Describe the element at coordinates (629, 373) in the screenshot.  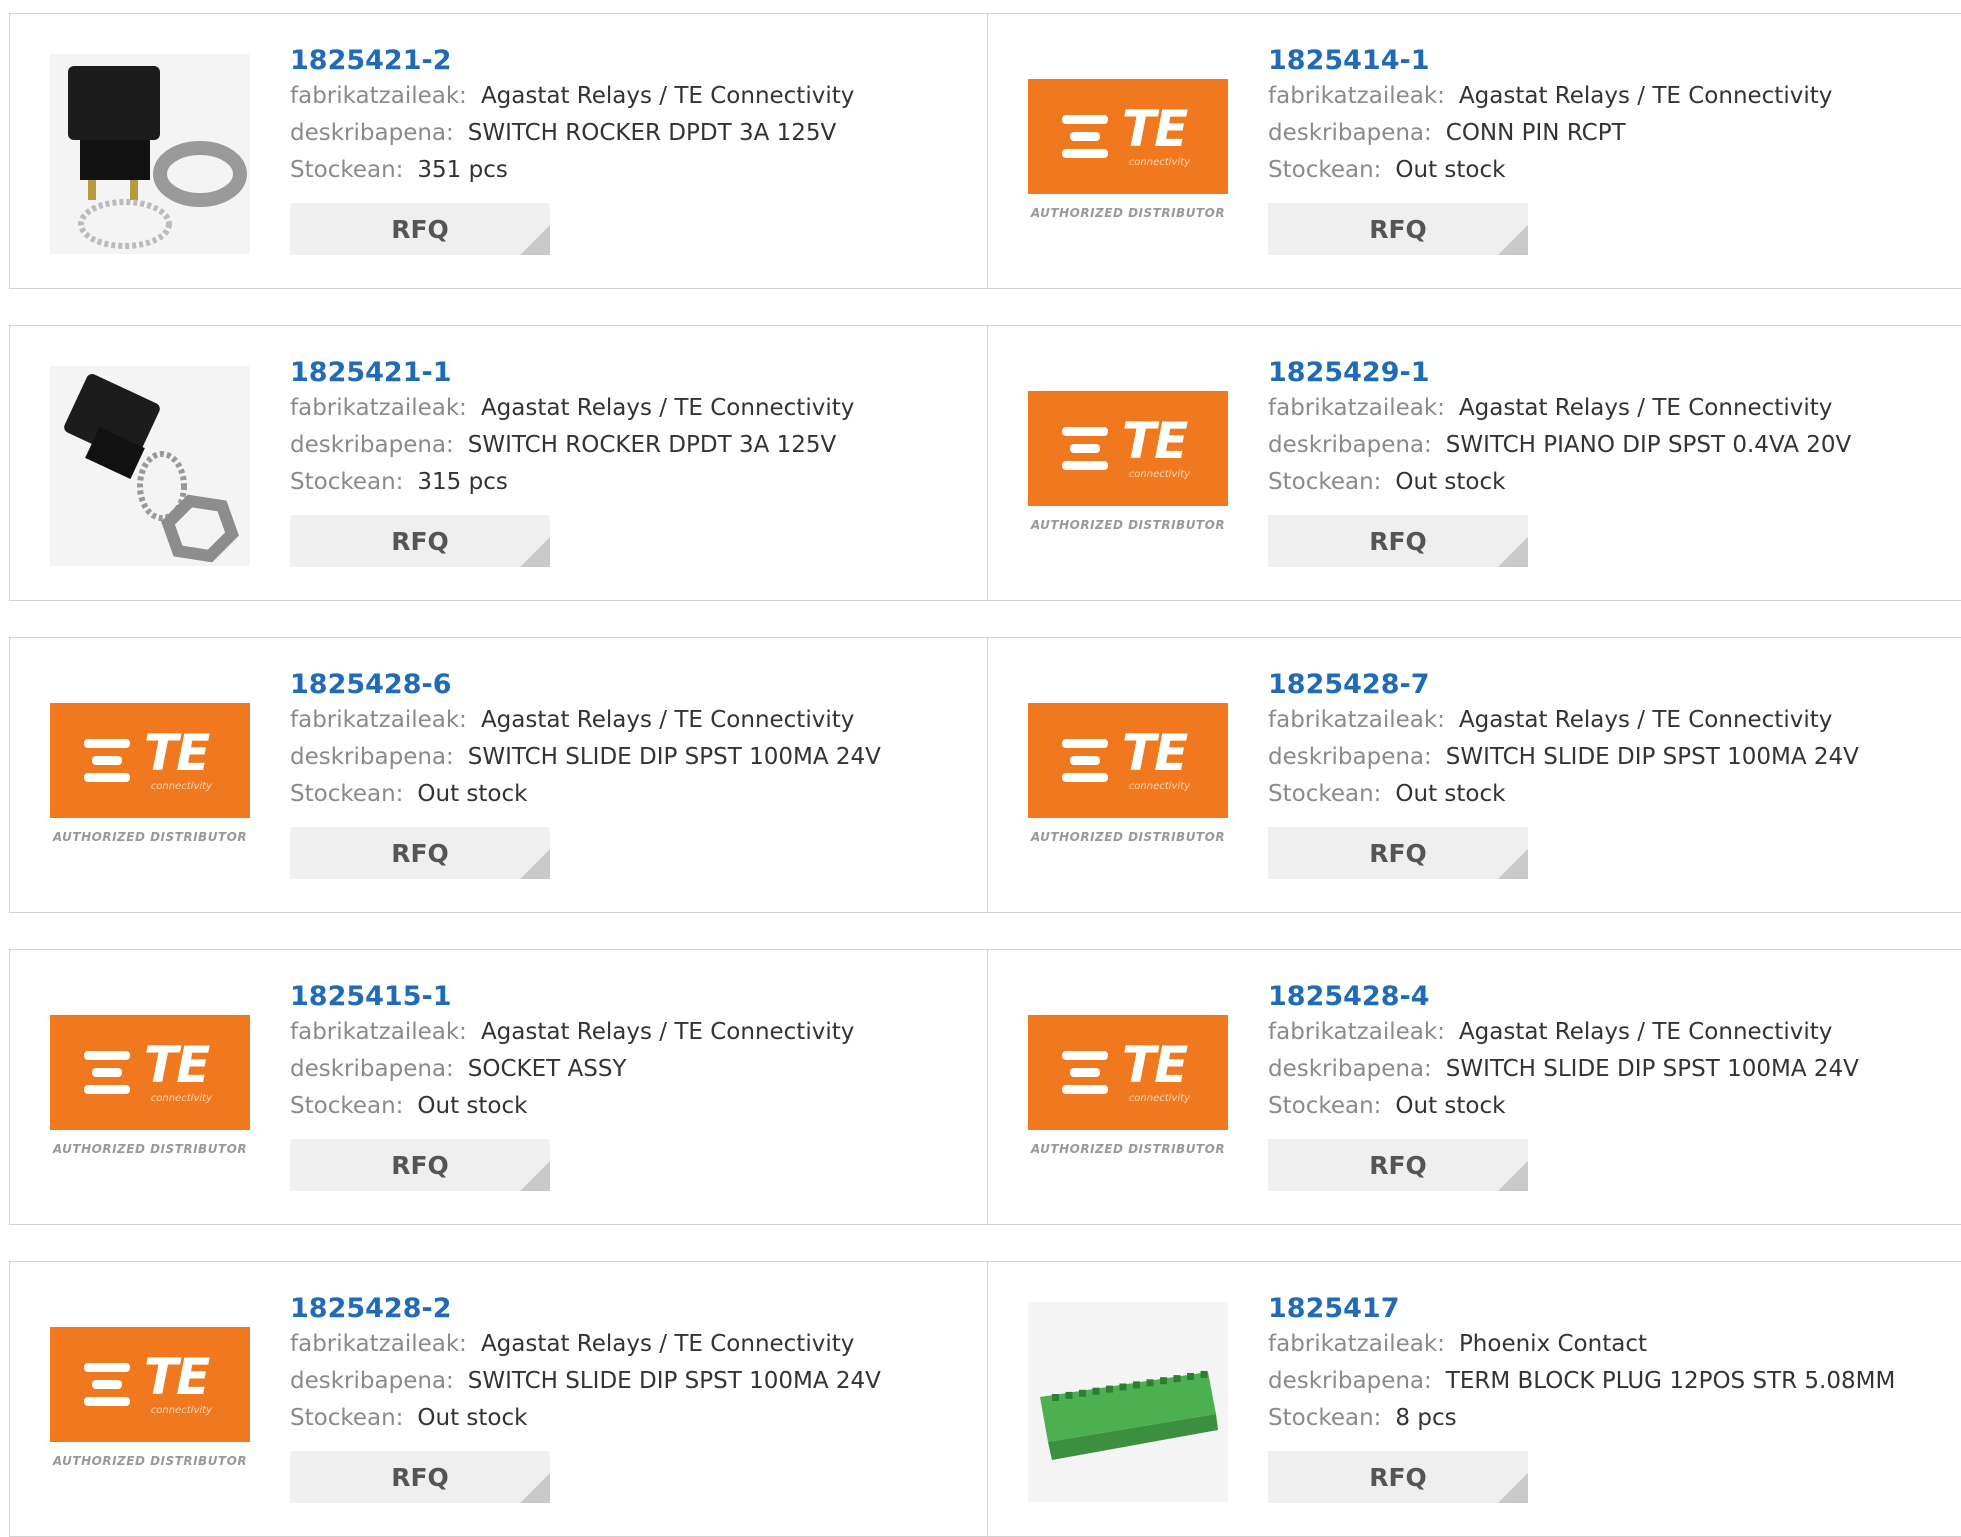
I see `part-number-link: 1825421-1` at that location.